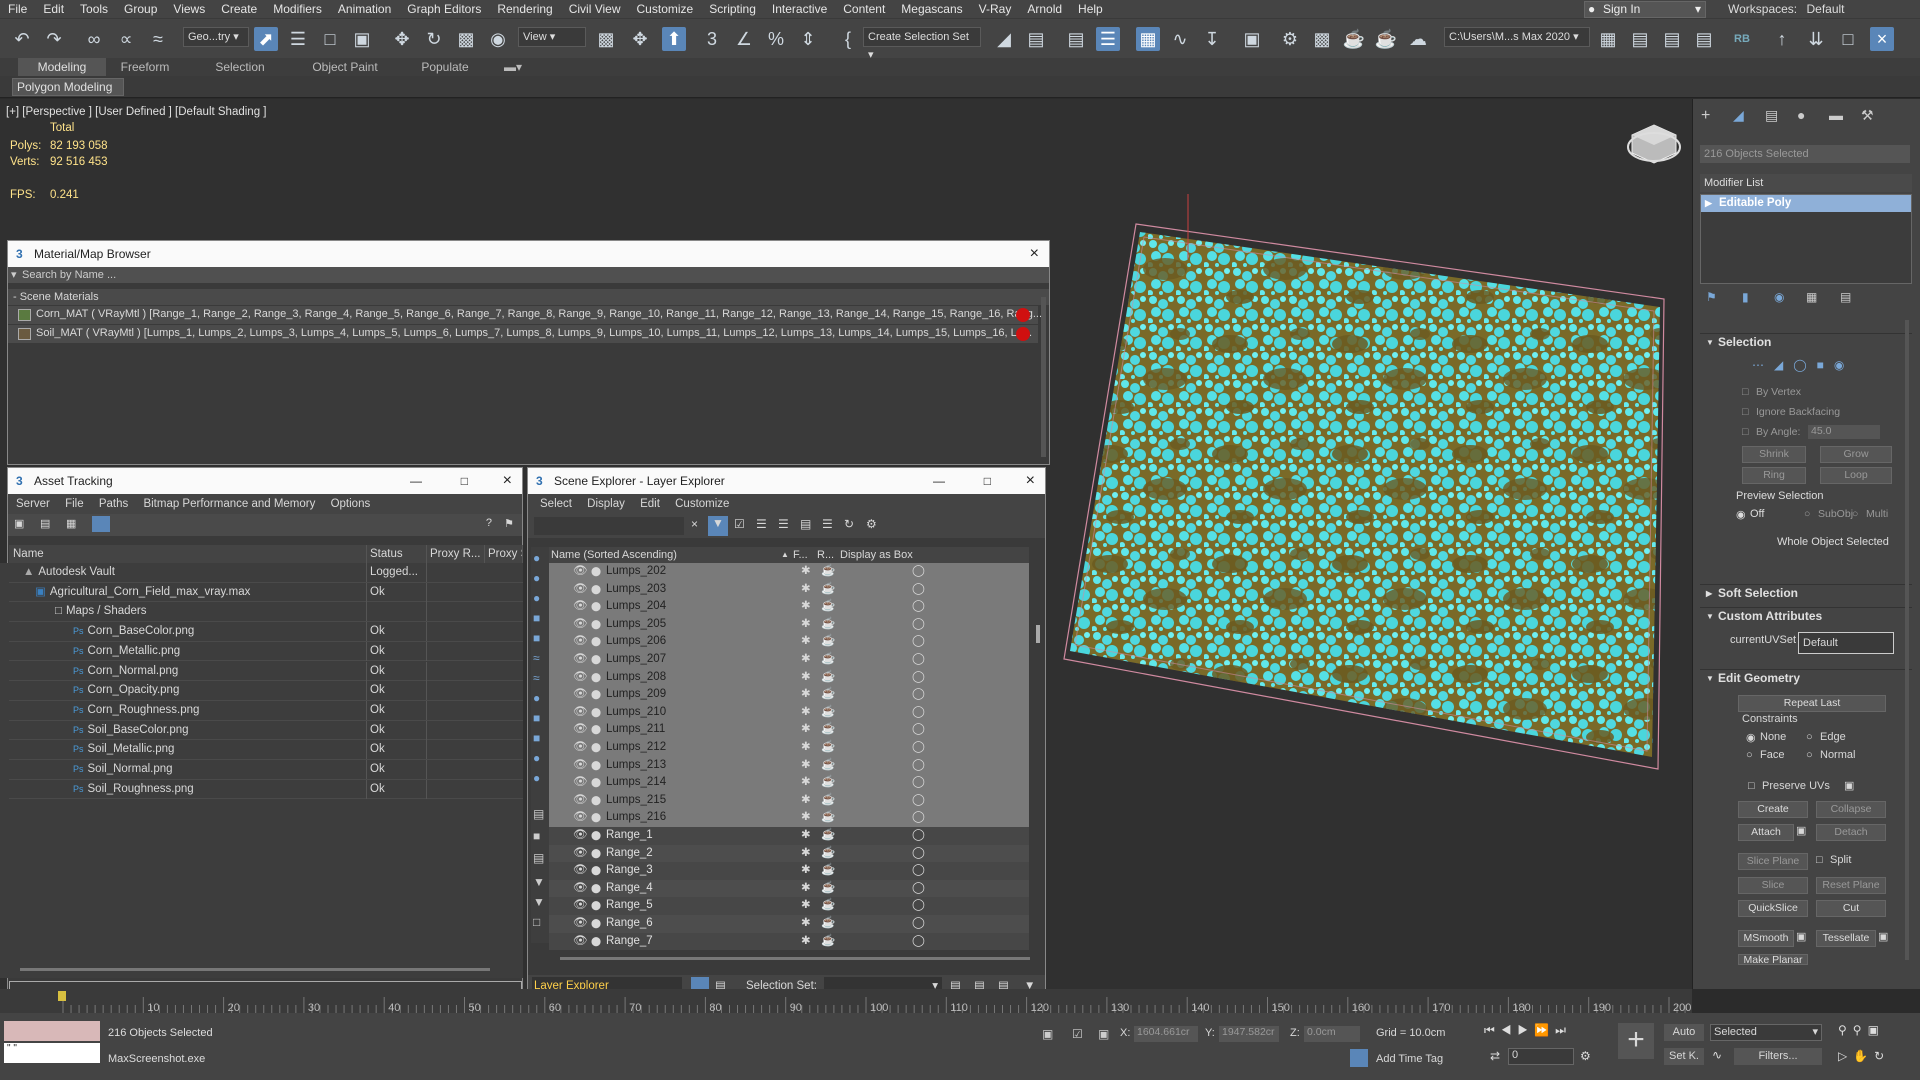 This screenshot has width=1920, height=1080. What do you see at coordinates (536, 922) in the screenshot?
I see `select-all-icon: □` at bounding box center [536, 922].